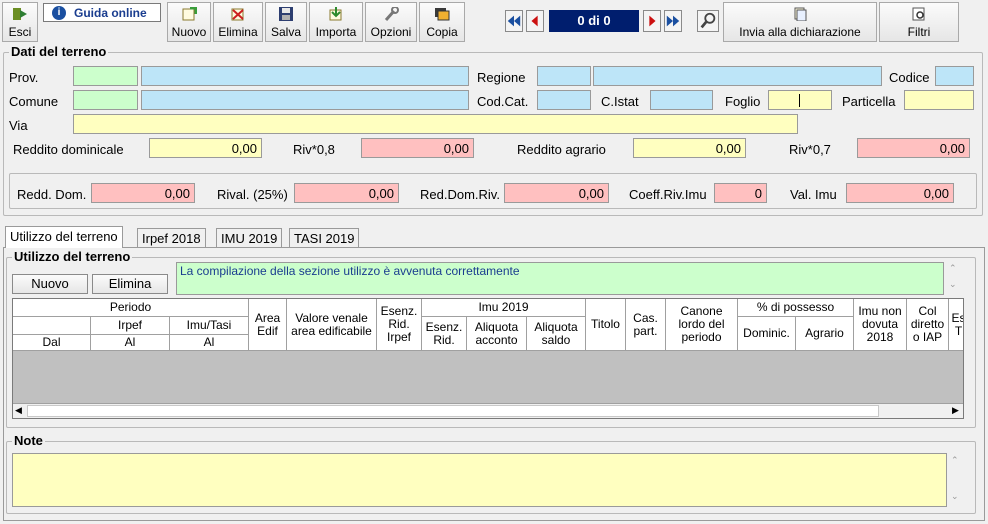 The width and height of the screenshot is (988, 524). Describe the element at coordinates (681, 100) in the screenshot. I see `cistat-field` at that location.